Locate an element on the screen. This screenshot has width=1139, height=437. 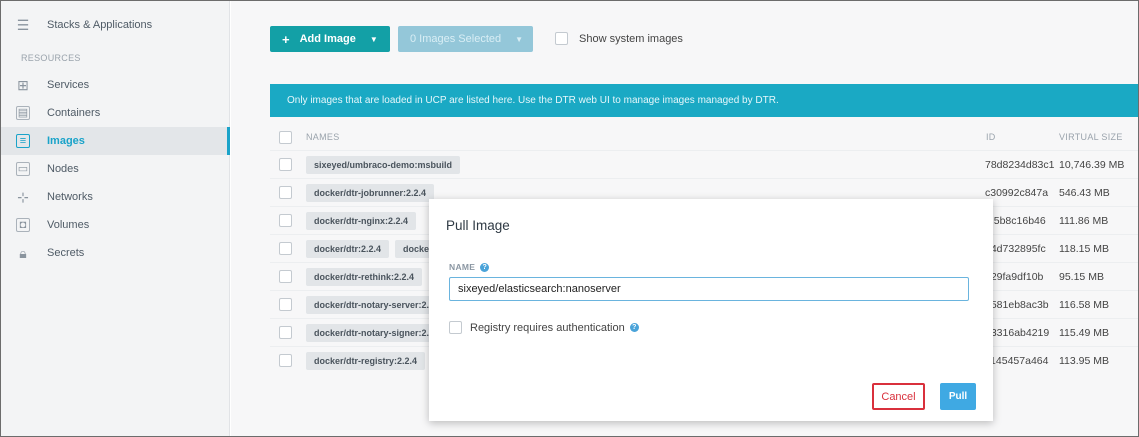
image-size: 118.15 MB is located at coordinates (1084, 248).